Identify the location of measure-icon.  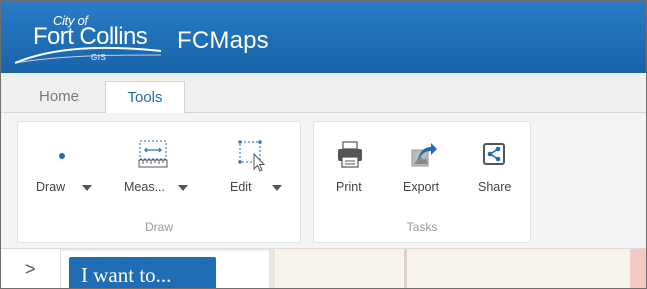
(153, 157).